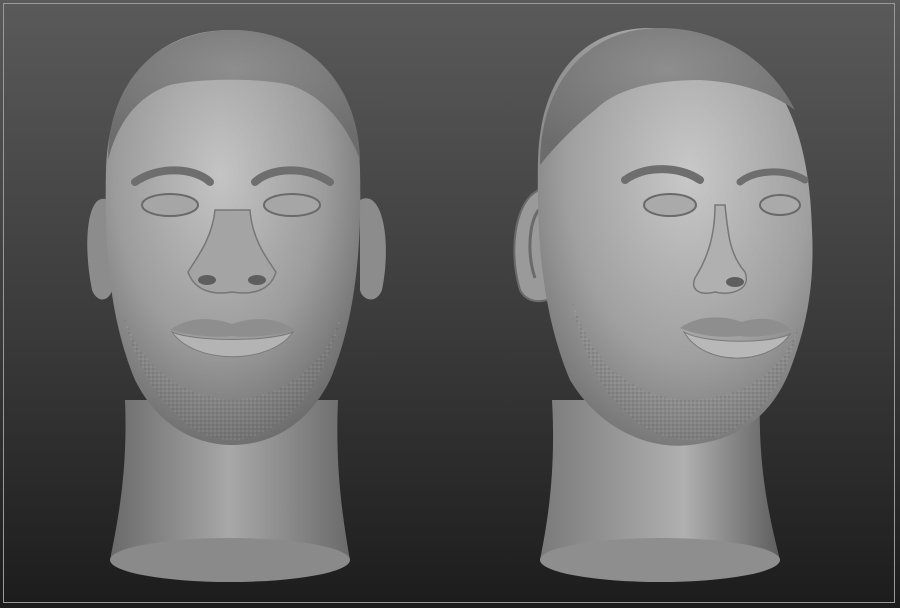 The width and height of the screenshot is (900, 608). Describe the element at coordinates (207, 280) in the screenshot. I see `left-nostril-front` at that location.